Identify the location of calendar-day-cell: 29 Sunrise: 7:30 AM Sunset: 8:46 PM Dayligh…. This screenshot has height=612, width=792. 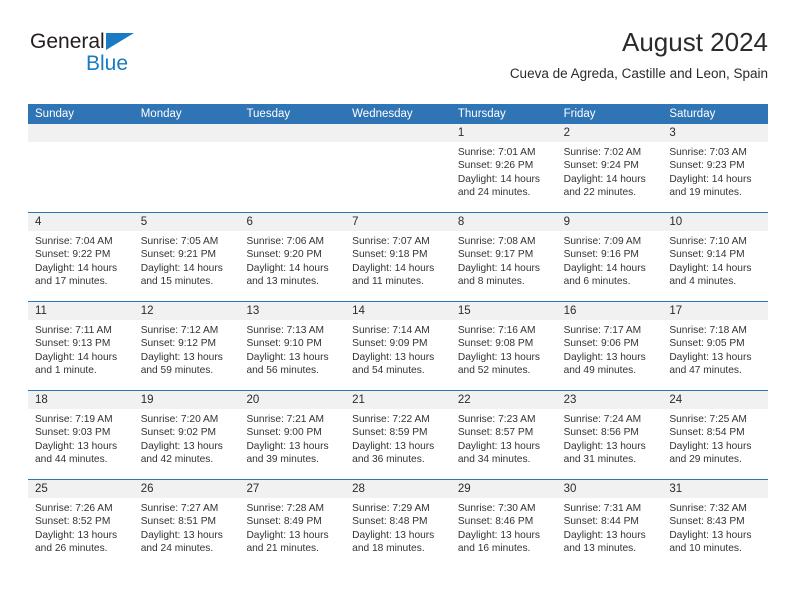
(503, 524).